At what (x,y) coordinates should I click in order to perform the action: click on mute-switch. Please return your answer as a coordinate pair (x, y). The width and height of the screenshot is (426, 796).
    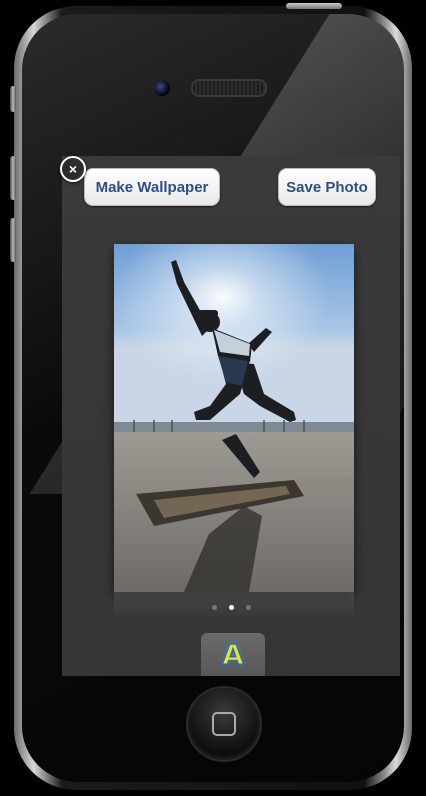
    Looking at the image, I should click on (13, 99).